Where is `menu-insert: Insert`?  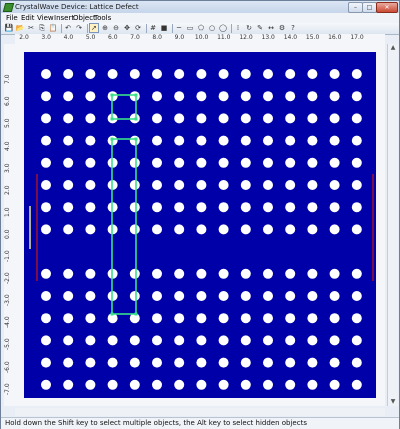
menu-insert: Insert is located at coordinates (64, 18).